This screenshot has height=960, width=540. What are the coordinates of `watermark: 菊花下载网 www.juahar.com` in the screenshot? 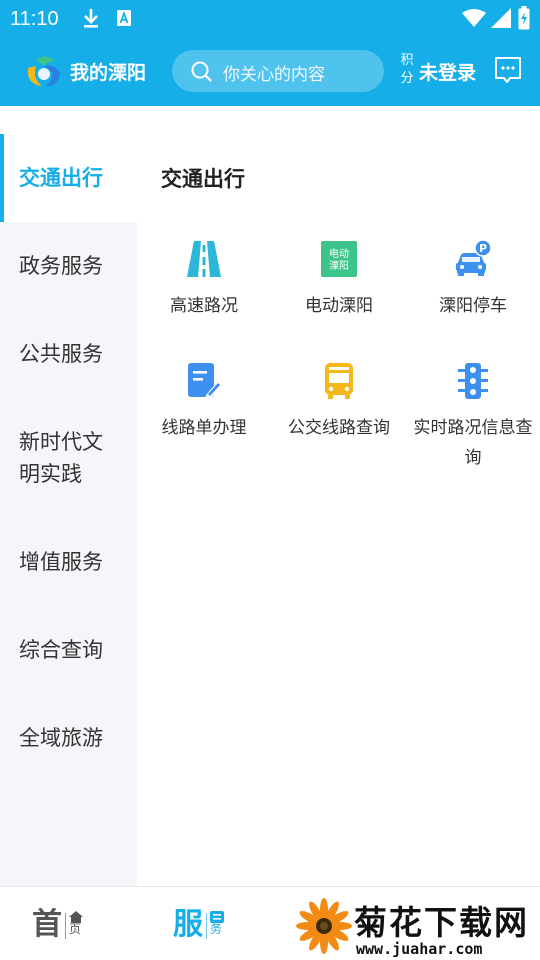 It's located at (418, 926).